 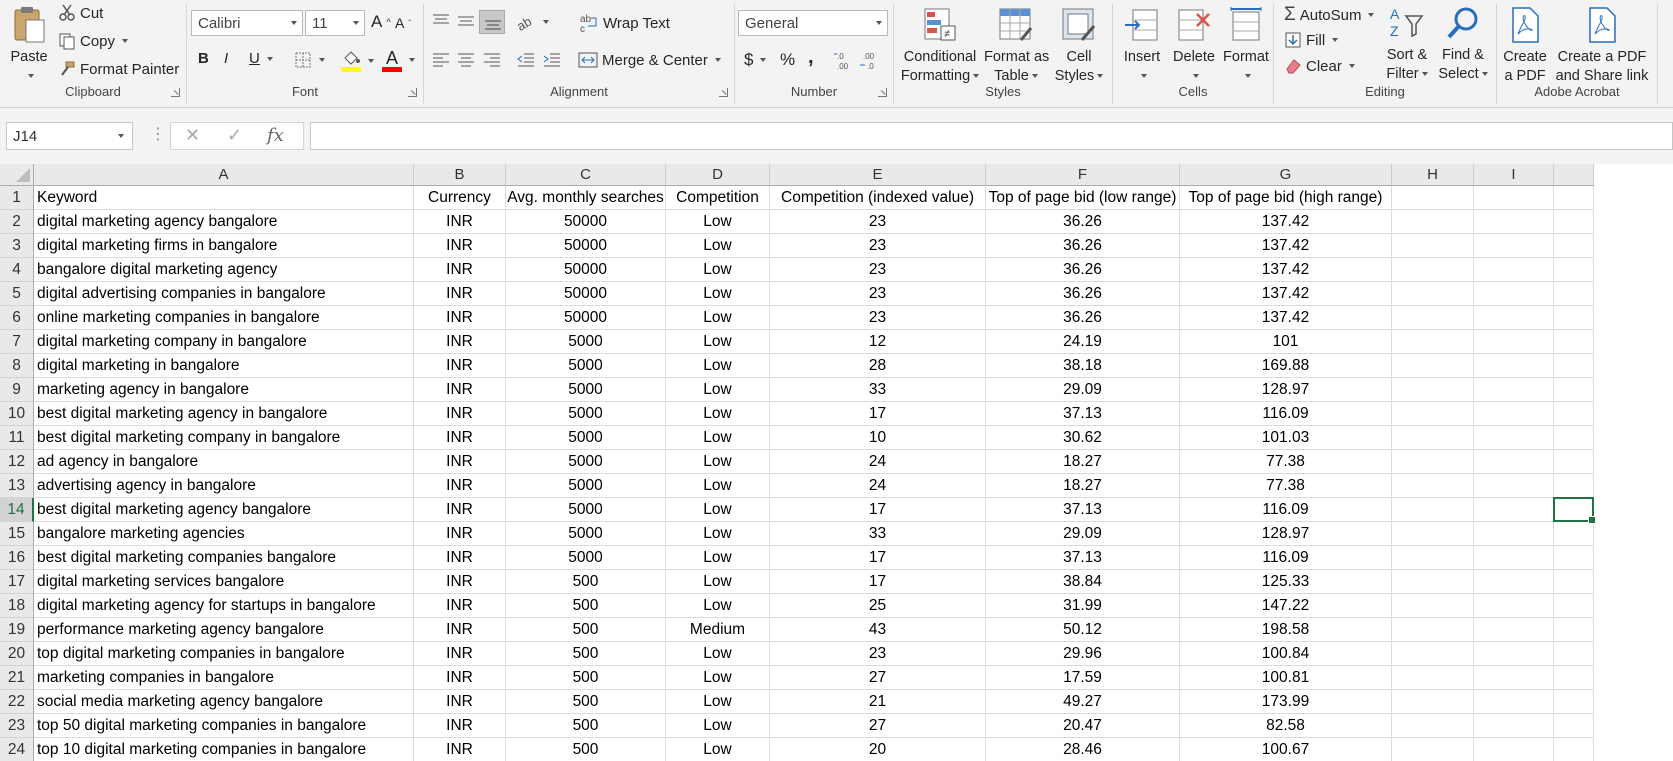 I want to click on table-cell: 31.99, so click(x=1083, y=606).